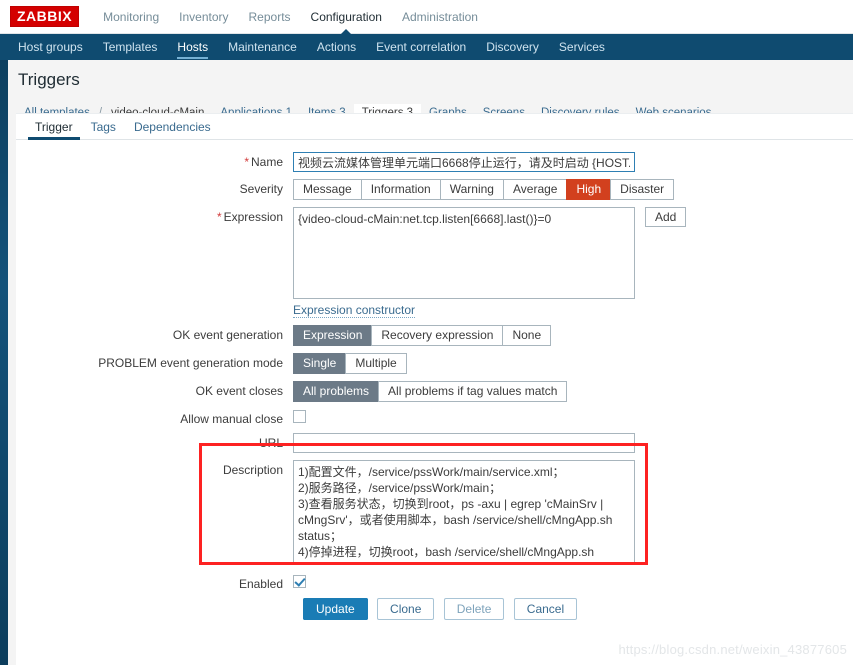 The width and height of the screenshot is (853, 665). What do you see at coordinates (434, 582) in the screenshot?
I see `form-row-enabled: Enabled` at bounding box center [434, 582].